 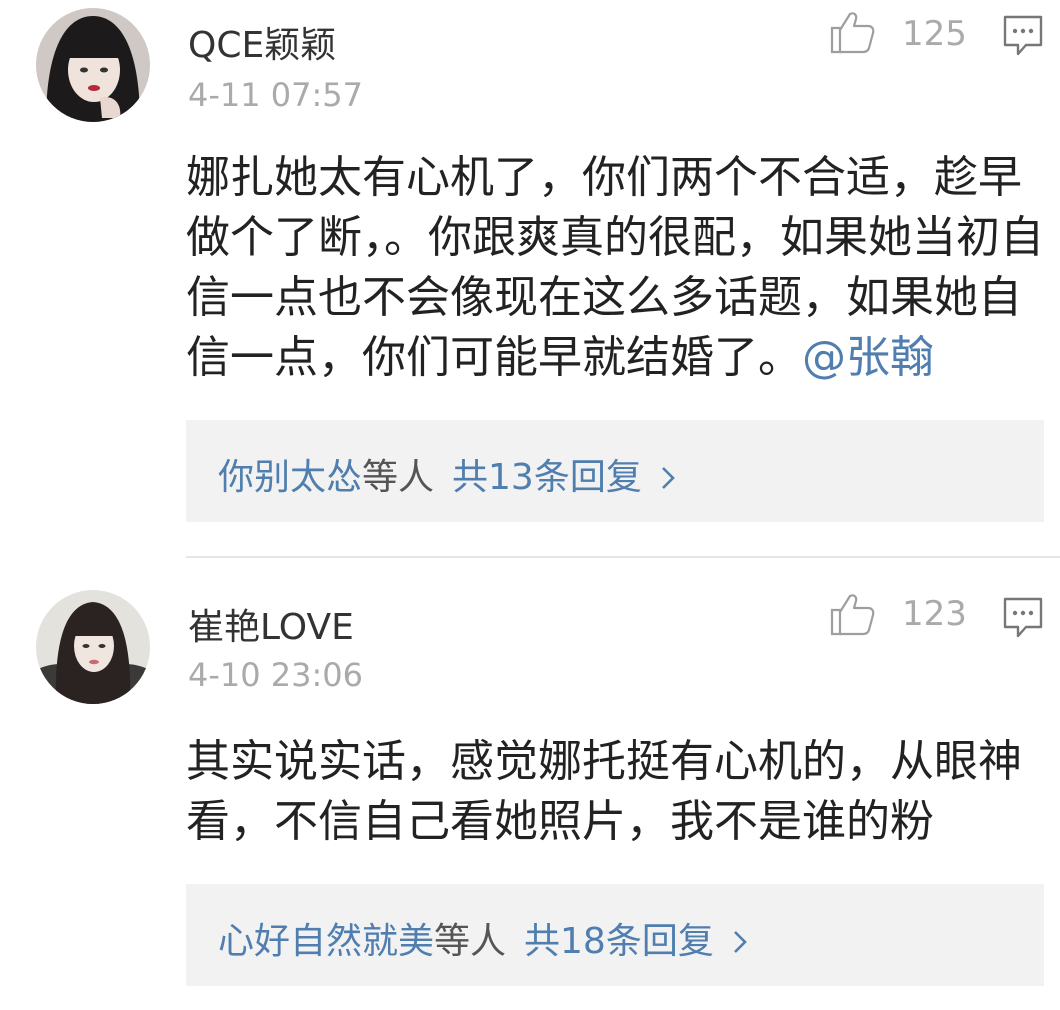 What do you see at coordinates (271, 624) in the screenshot?
I see `username: 崔艳LOVE` at bounding box center [271, 624].